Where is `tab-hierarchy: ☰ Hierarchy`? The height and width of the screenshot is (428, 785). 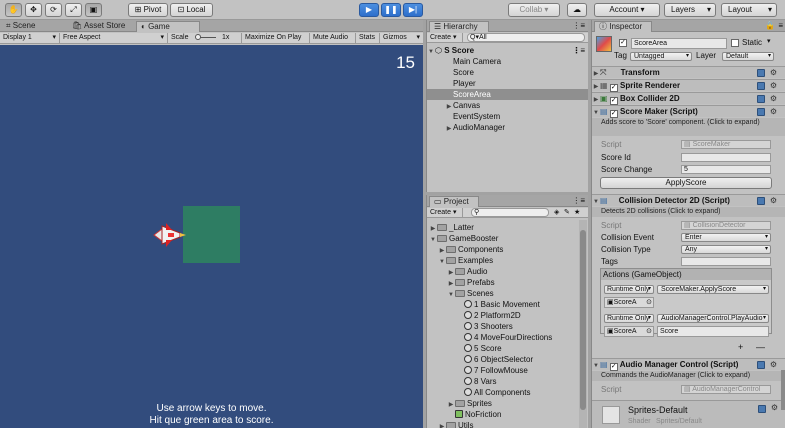 tab-hierarchy: ☰ Hierarchy is located at coordinates (459, 26).